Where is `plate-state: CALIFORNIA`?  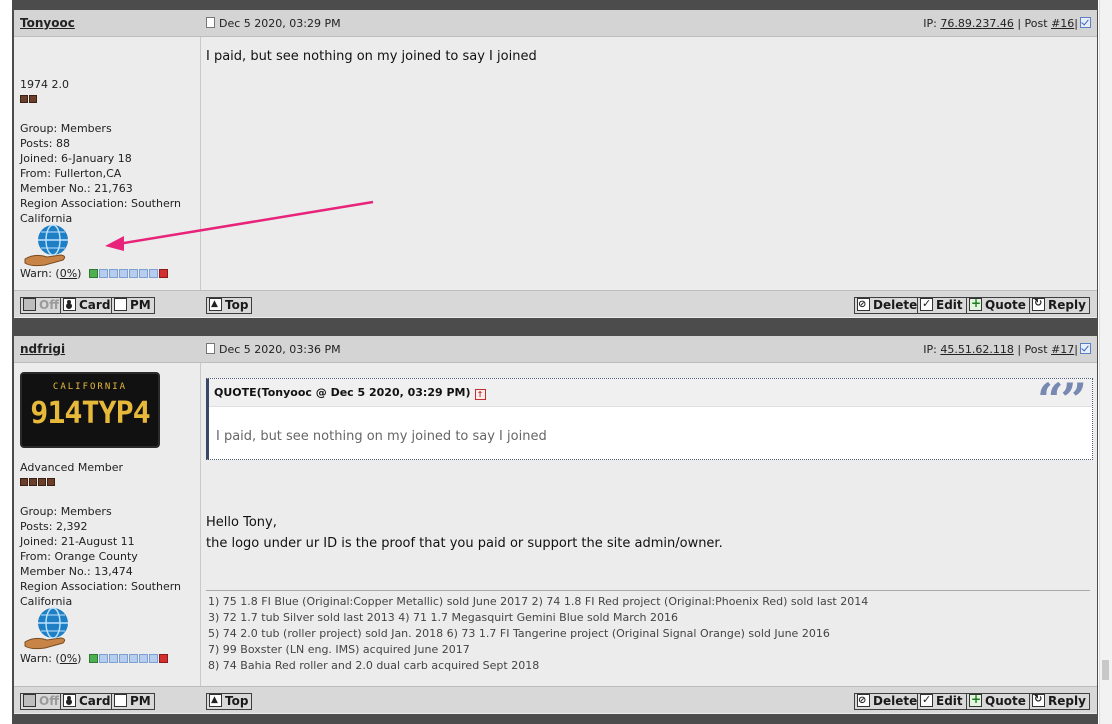
plate-state: CALIFORNIA is located at coordinates (90, 387).